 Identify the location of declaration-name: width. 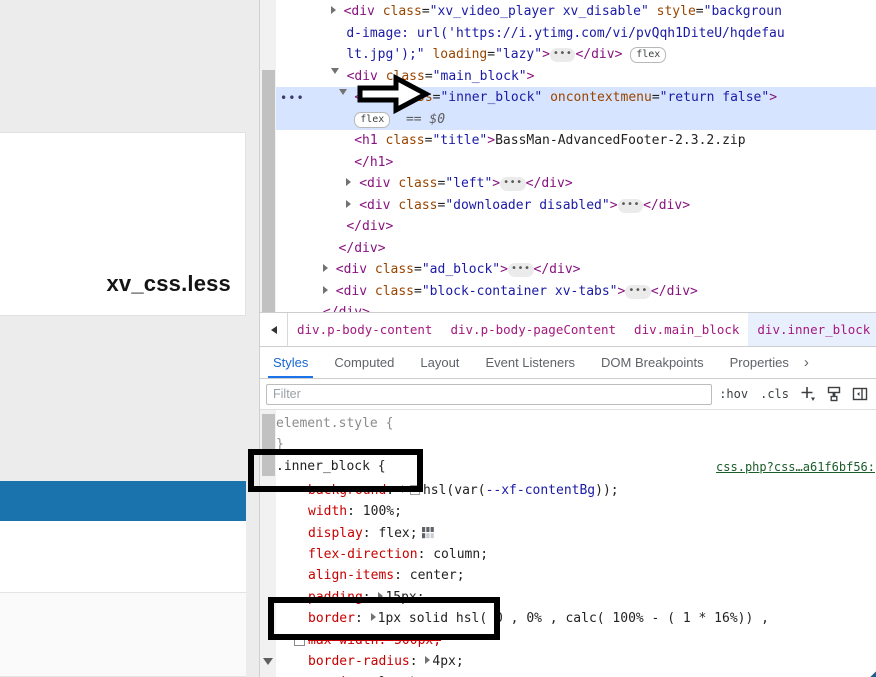
(327, 511).